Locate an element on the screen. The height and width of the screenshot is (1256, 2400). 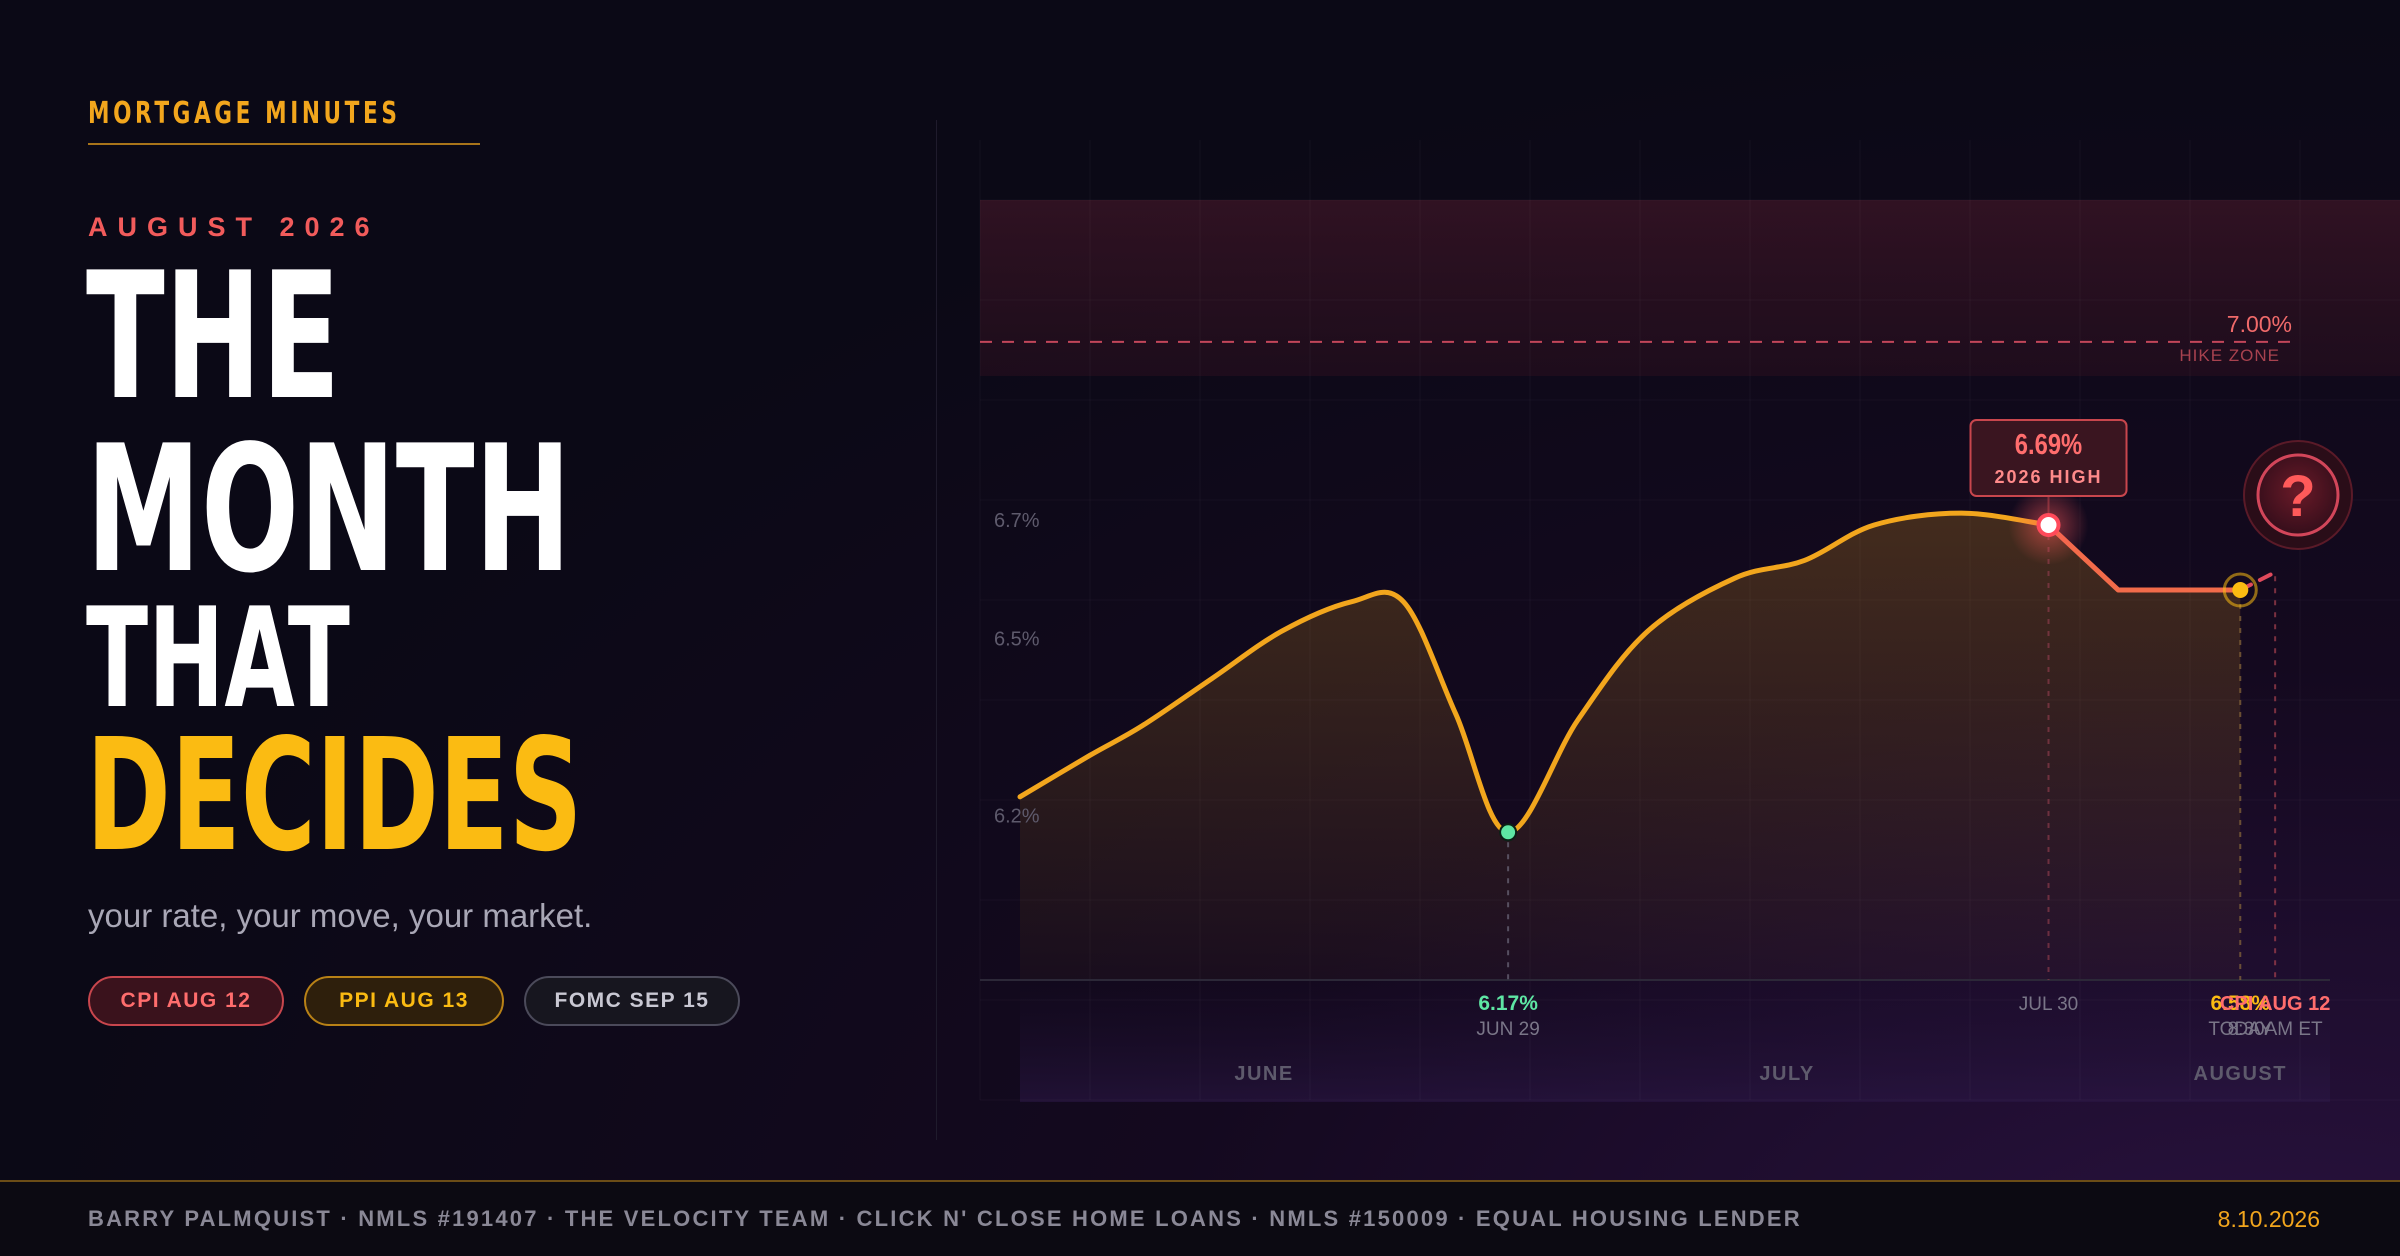
high-tag-label: 2026 HIGH is located at coordinates (2048, 477).